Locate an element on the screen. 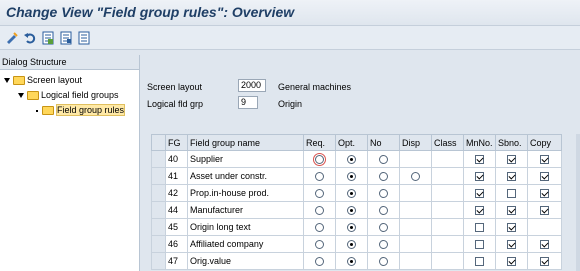 The image size is (580, 271). column-header-fg: FG is located at coordinates (176, 142).